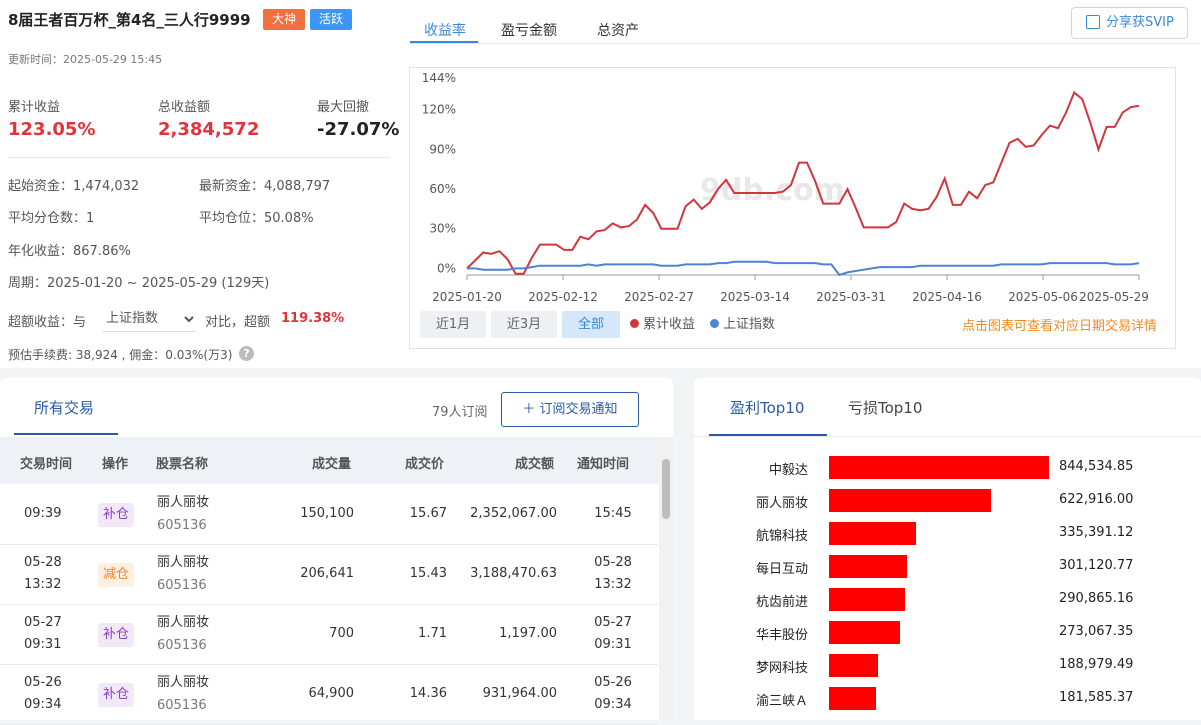  What do you see at coordinates (265, 186) in the screenshot?
I see `latest-capital: 最新资金：4,088,797` at bounding box center [265, 186].